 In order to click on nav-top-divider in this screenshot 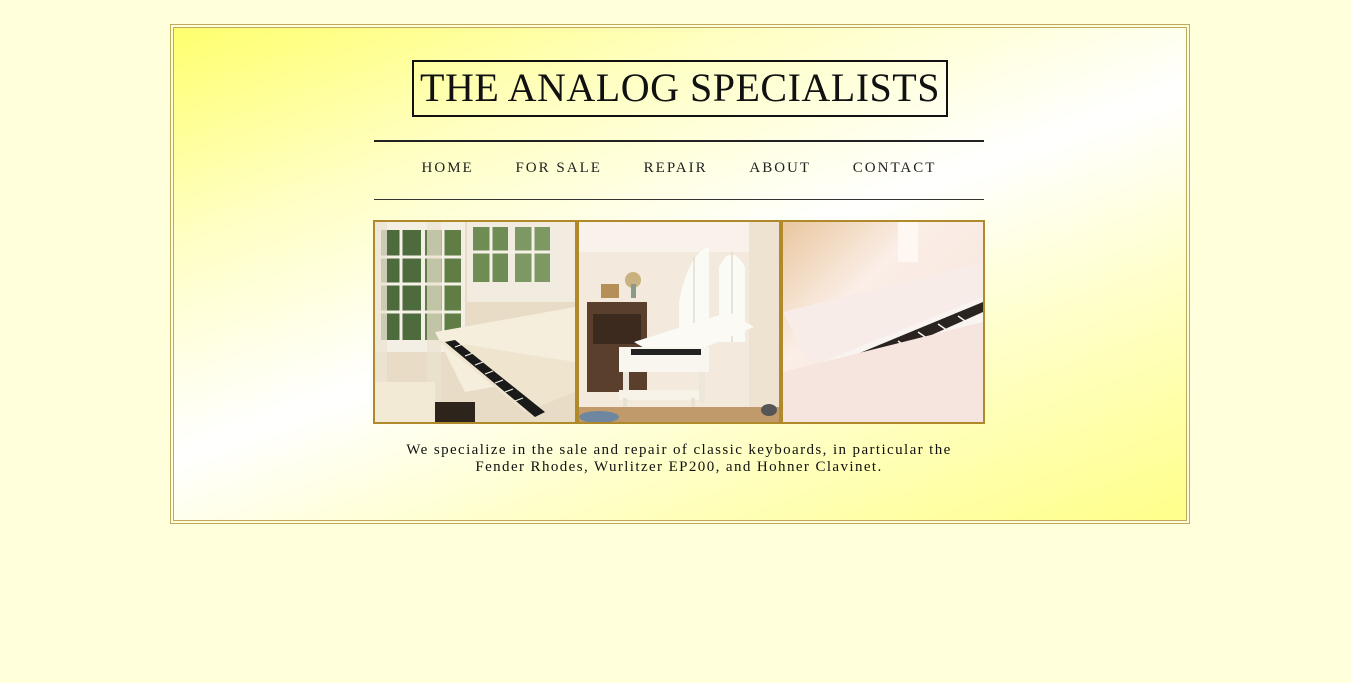, I will do `click(679, 141)`.